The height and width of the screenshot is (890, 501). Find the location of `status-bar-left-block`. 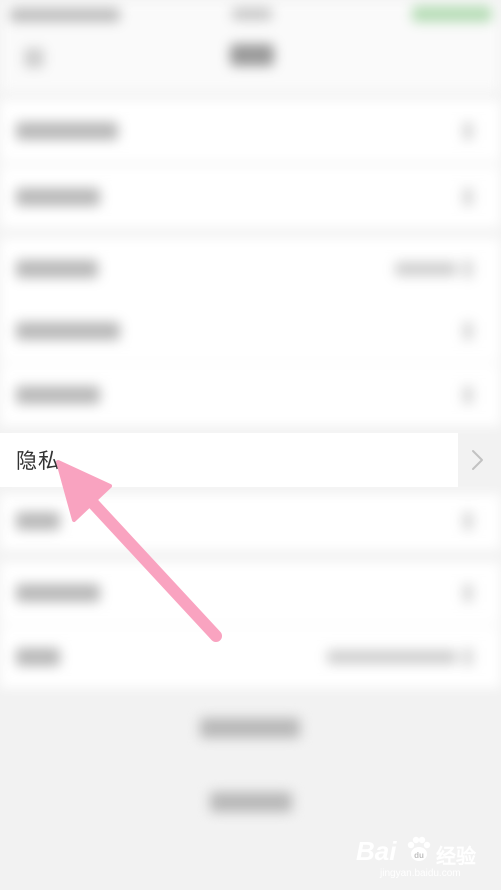

status-bar-left-block is located at coordinates (65, 15).